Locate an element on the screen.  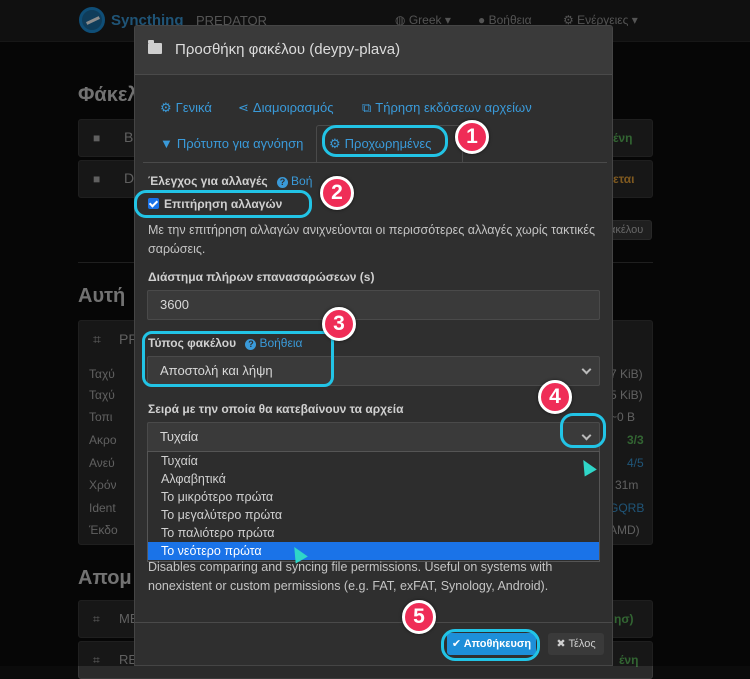
tab-general: ⚙ Γενικά is located at coordinates (186, 108).